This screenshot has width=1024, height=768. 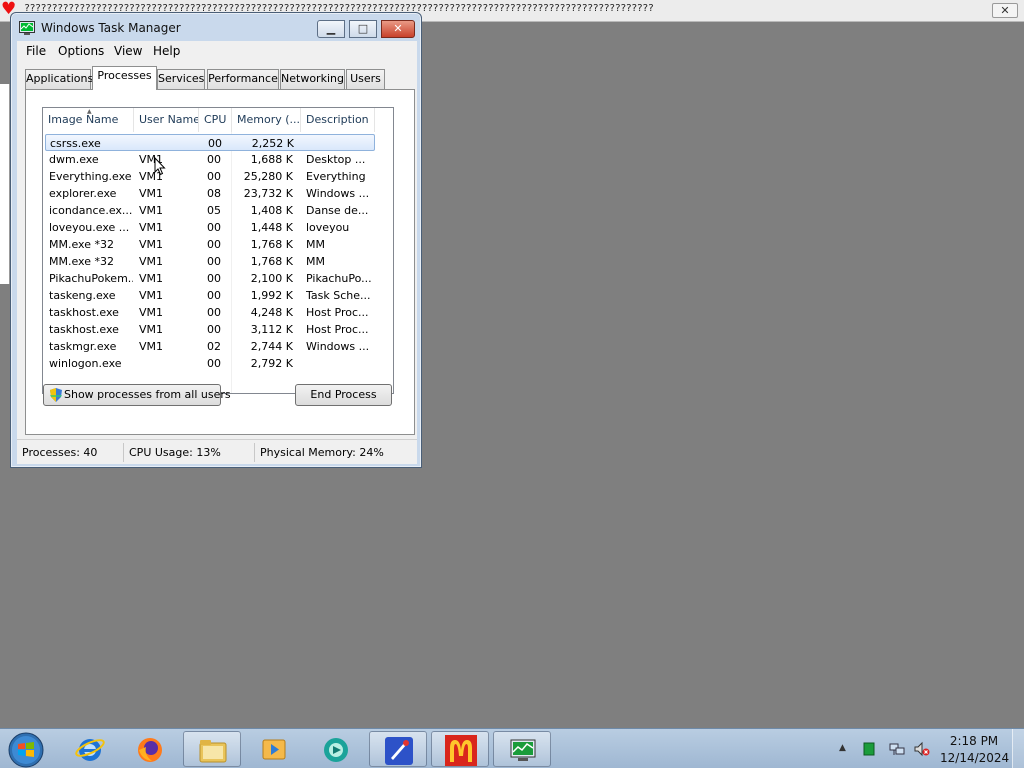 I want to click on close-button: ✕, so click(x=398, y=29).